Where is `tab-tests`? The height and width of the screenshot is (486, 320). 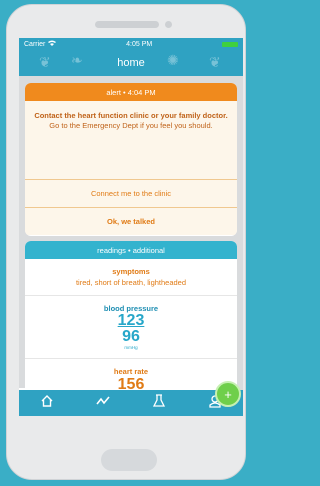
tab-tests is located at coordinates (159, 403).